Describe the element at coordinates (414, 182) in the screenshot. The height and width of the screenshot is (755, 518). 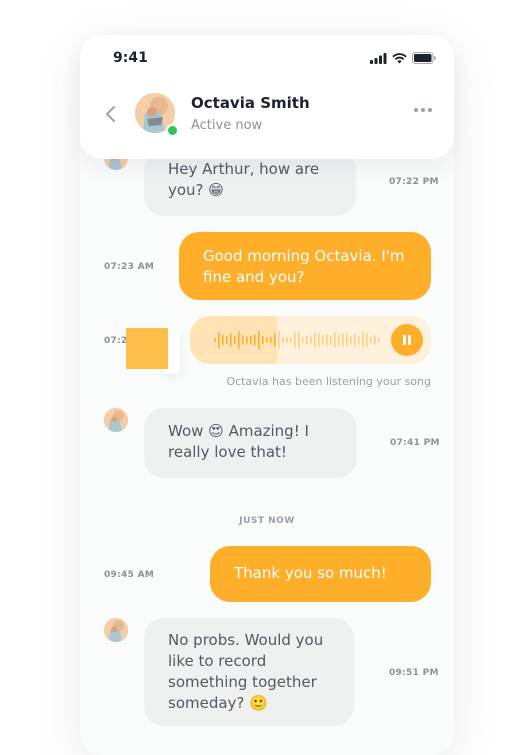
I see `message-timestamp: 07:22 PM` at that location.